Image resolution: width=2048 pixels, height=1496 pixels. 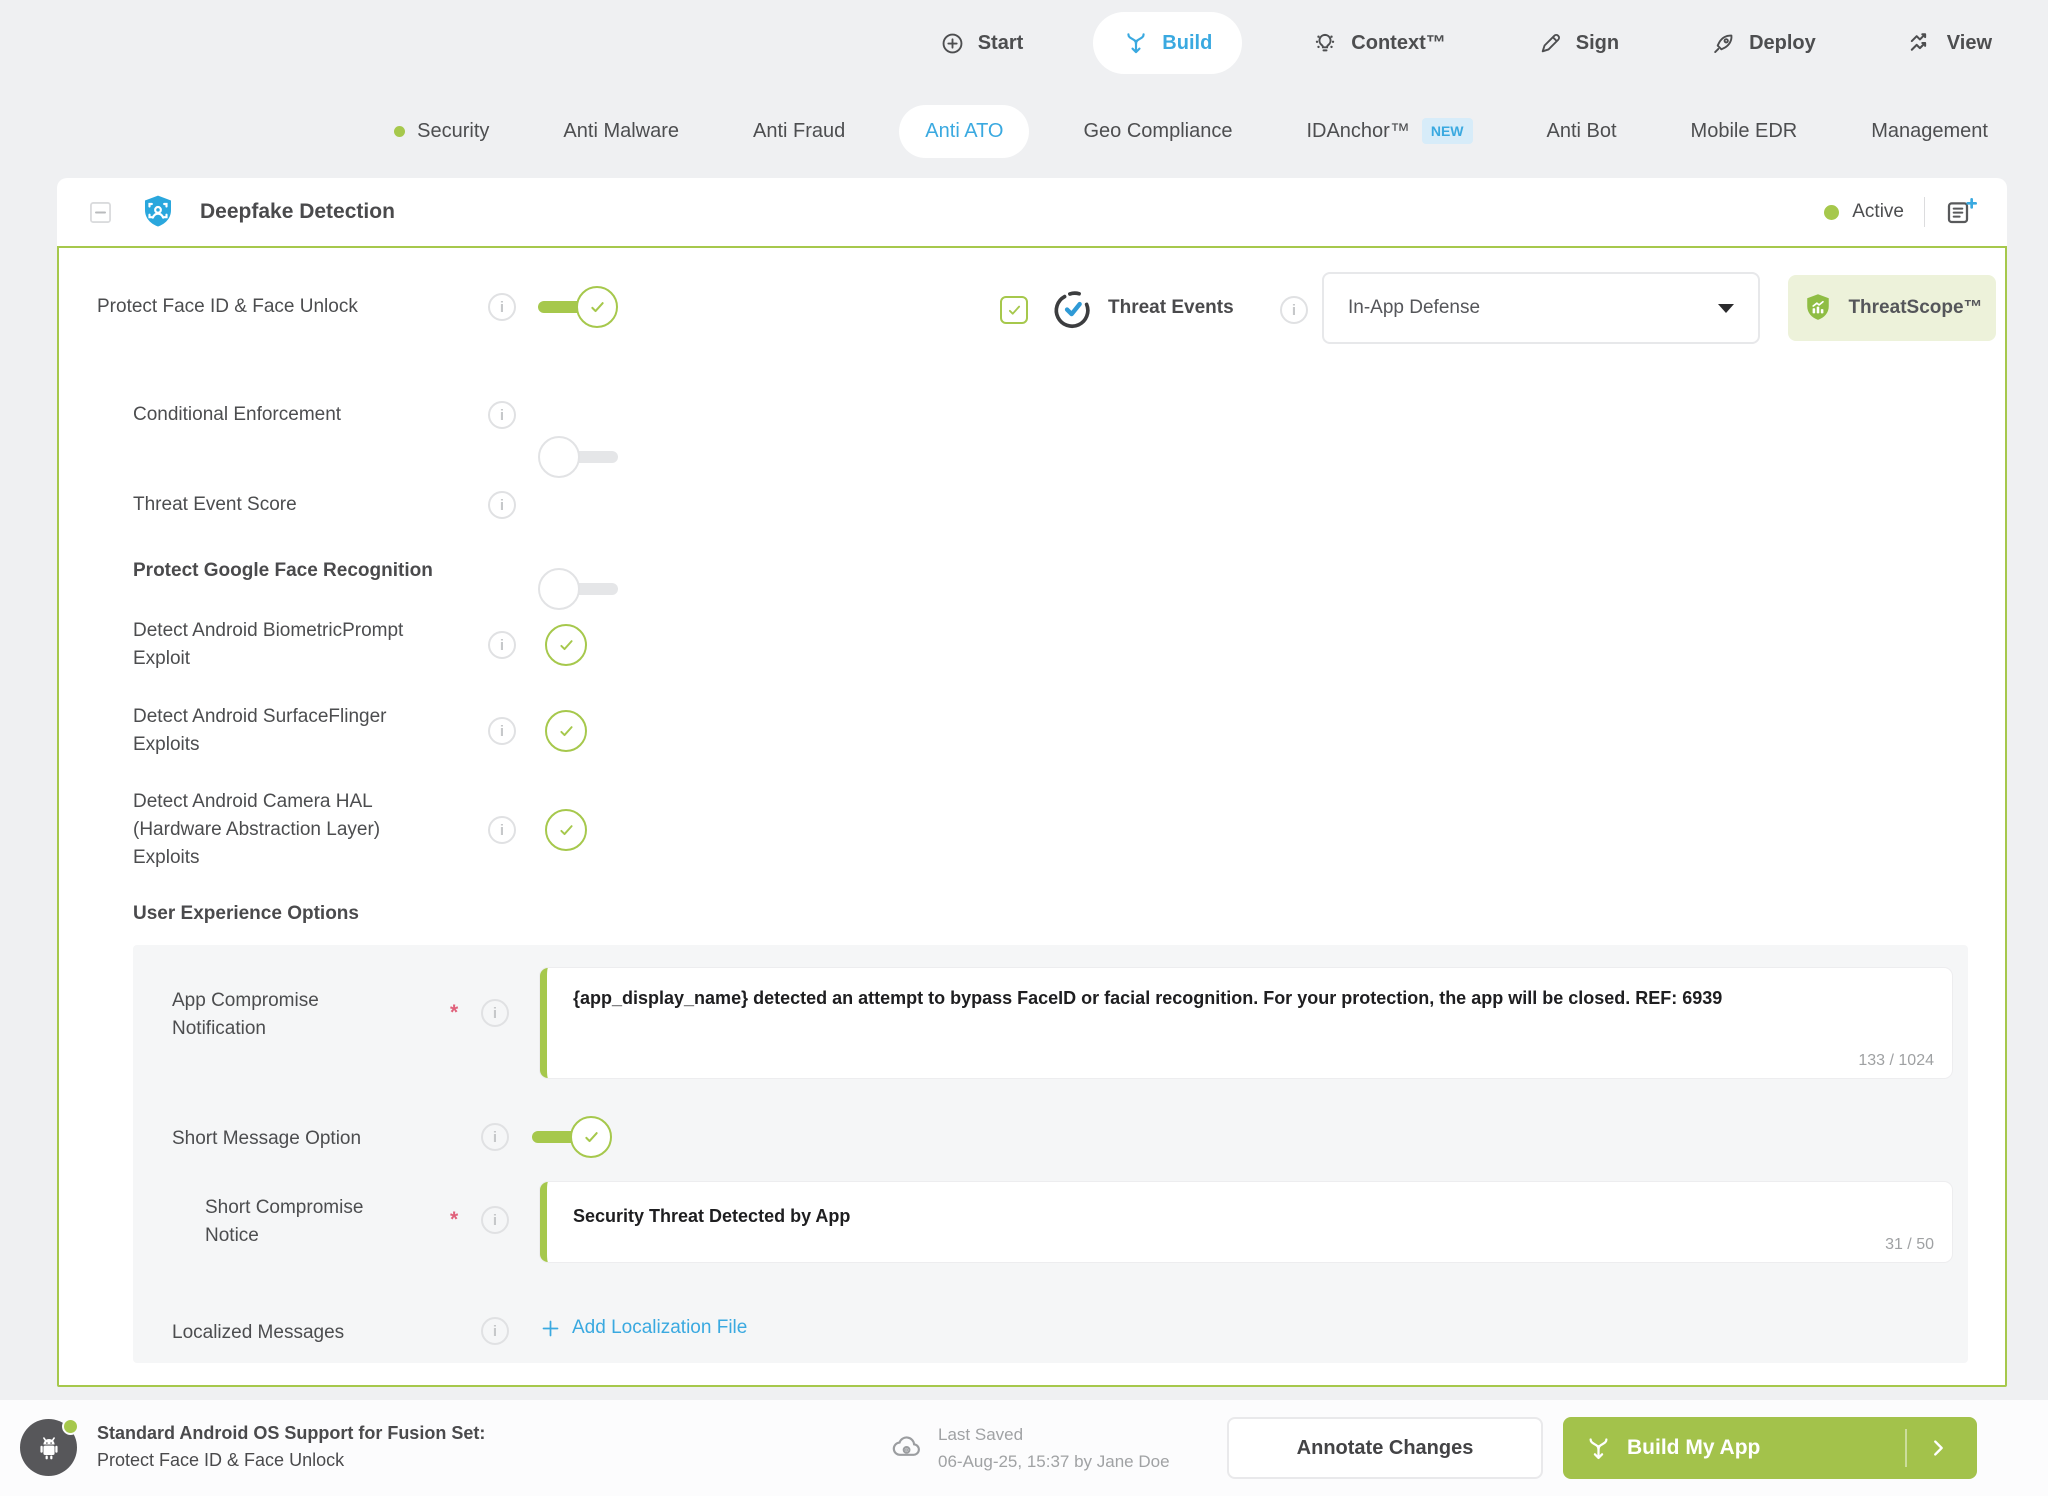 I want to click on add-localization-file-link: Add Localization File, so click(x=643, y=1328).